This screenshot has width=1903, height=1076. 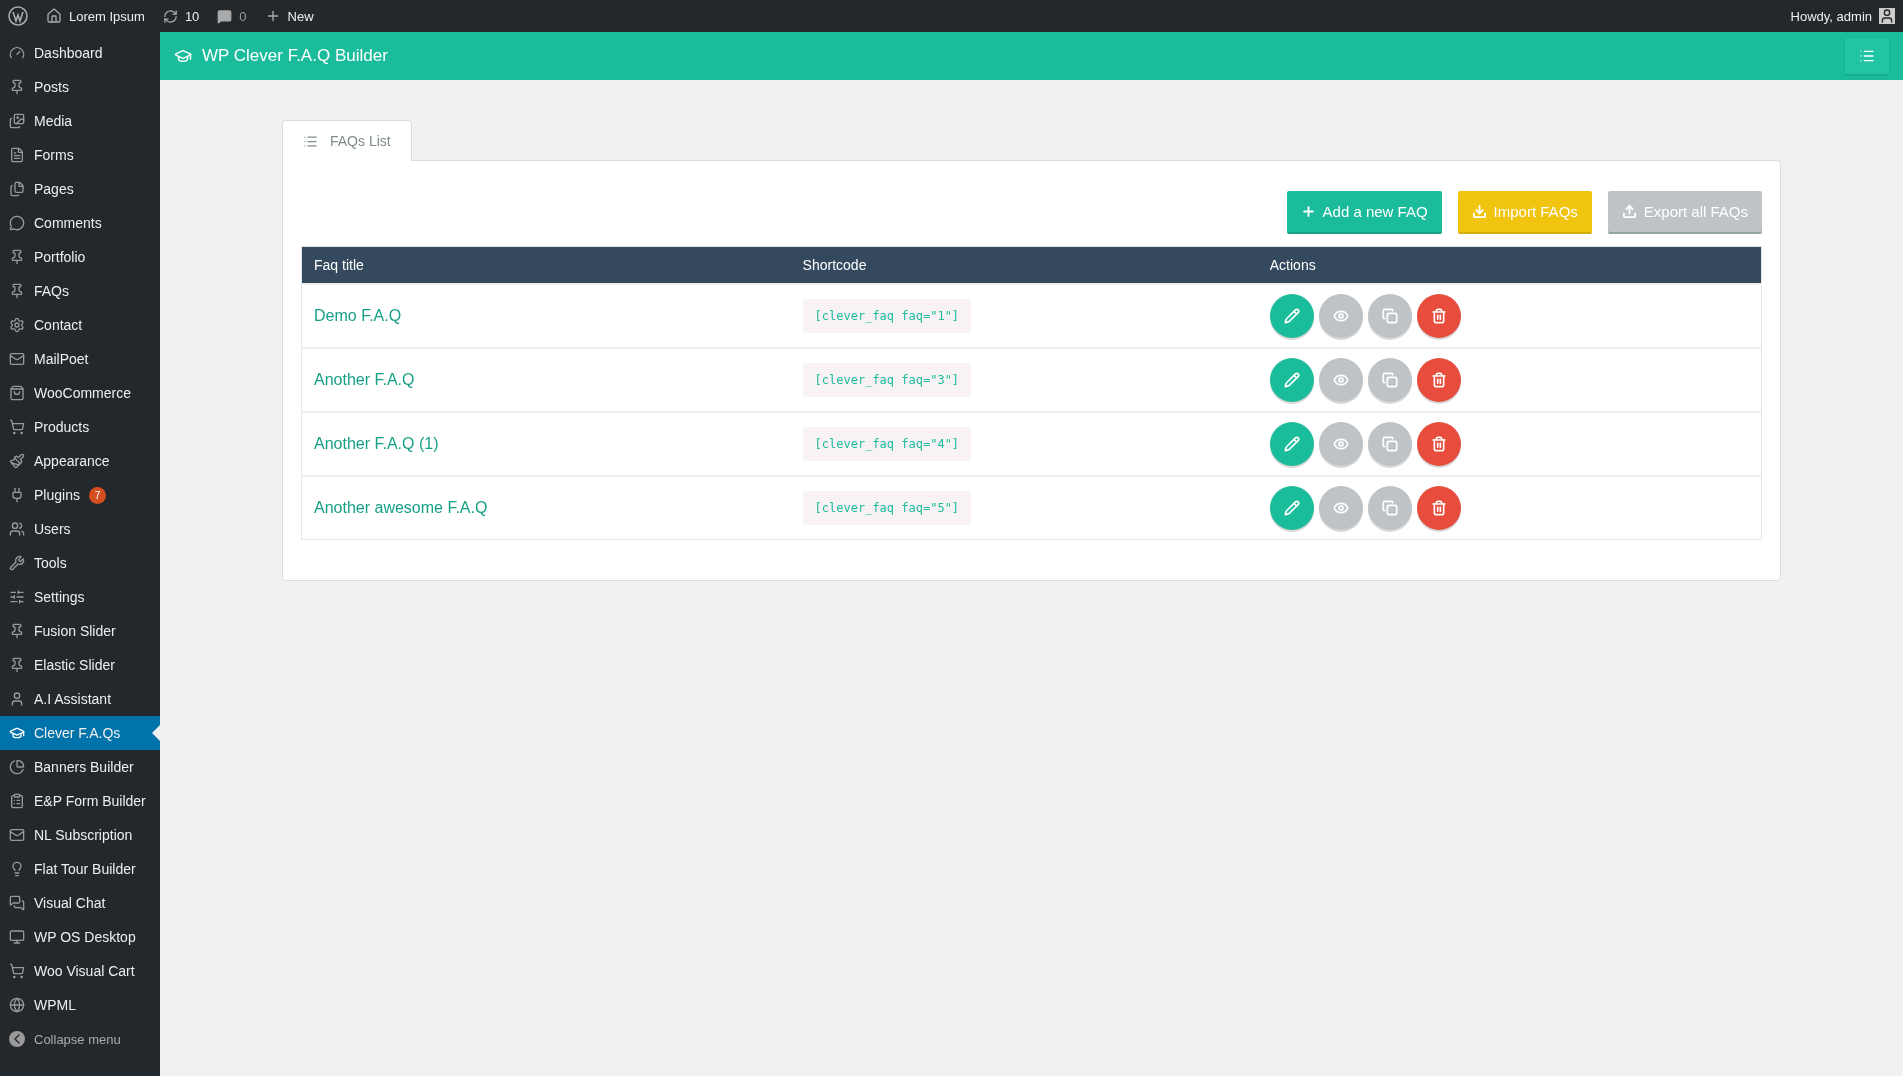 I want to click on page-title: WP Clever F.A.Q Builder, so click(x=295, y=56).